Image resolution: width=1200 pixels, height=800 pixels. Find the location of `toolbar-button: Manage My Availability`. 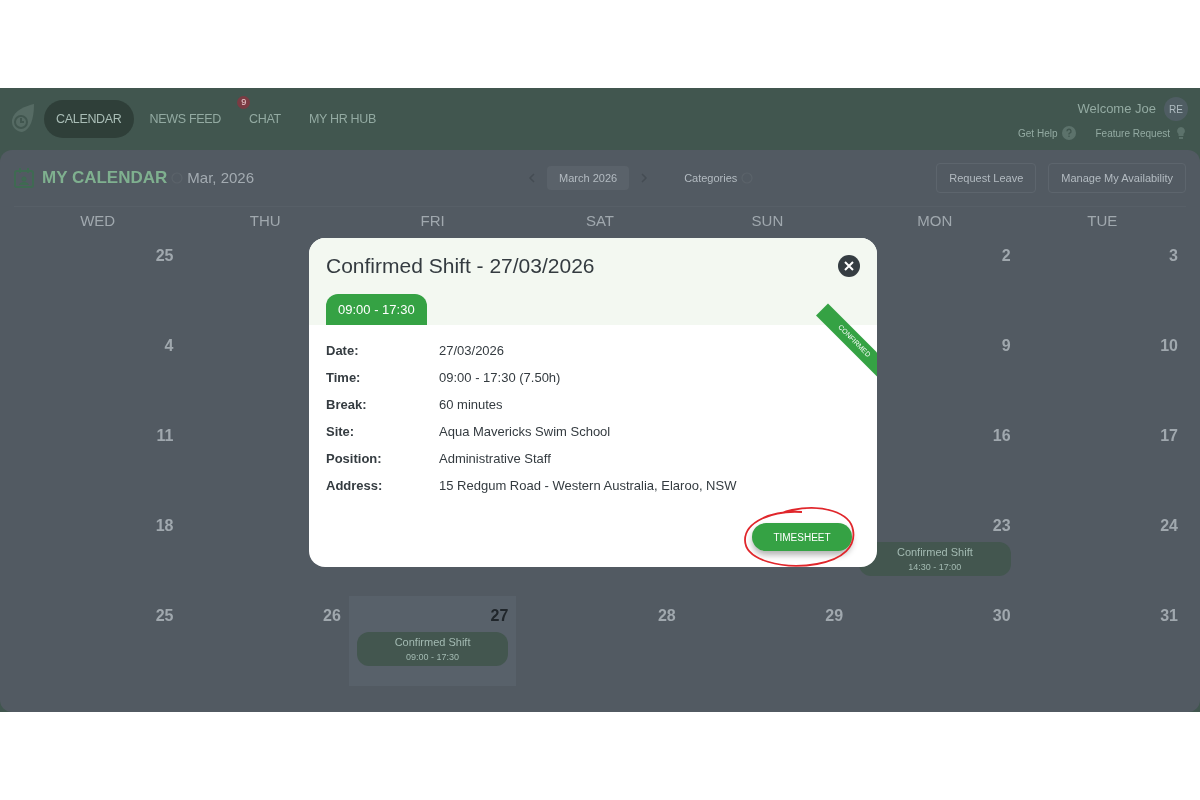

toolbar-button: Manage My Availability is located at coordinates (1117, 178).